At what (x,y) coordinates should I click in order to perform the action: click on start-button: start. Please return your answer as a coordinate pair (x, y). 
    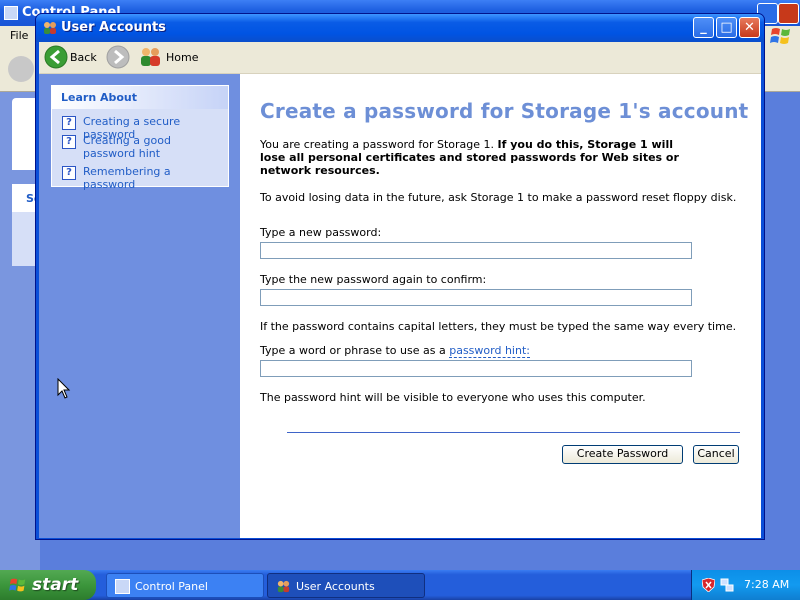
    Looking at the image, I should click on (48, 585).